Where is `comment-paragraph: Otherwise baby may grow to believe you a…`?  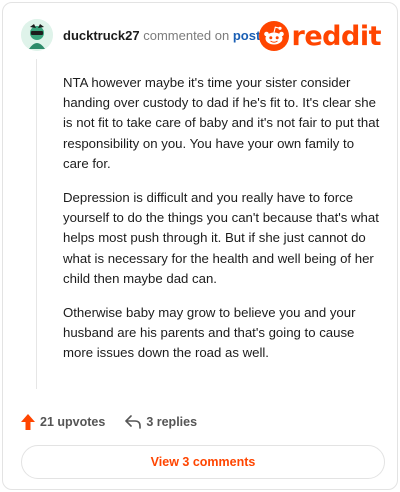 comment-paragraph: Otherwise baby may grow to believe you a… is located at coordinates (209, 333).